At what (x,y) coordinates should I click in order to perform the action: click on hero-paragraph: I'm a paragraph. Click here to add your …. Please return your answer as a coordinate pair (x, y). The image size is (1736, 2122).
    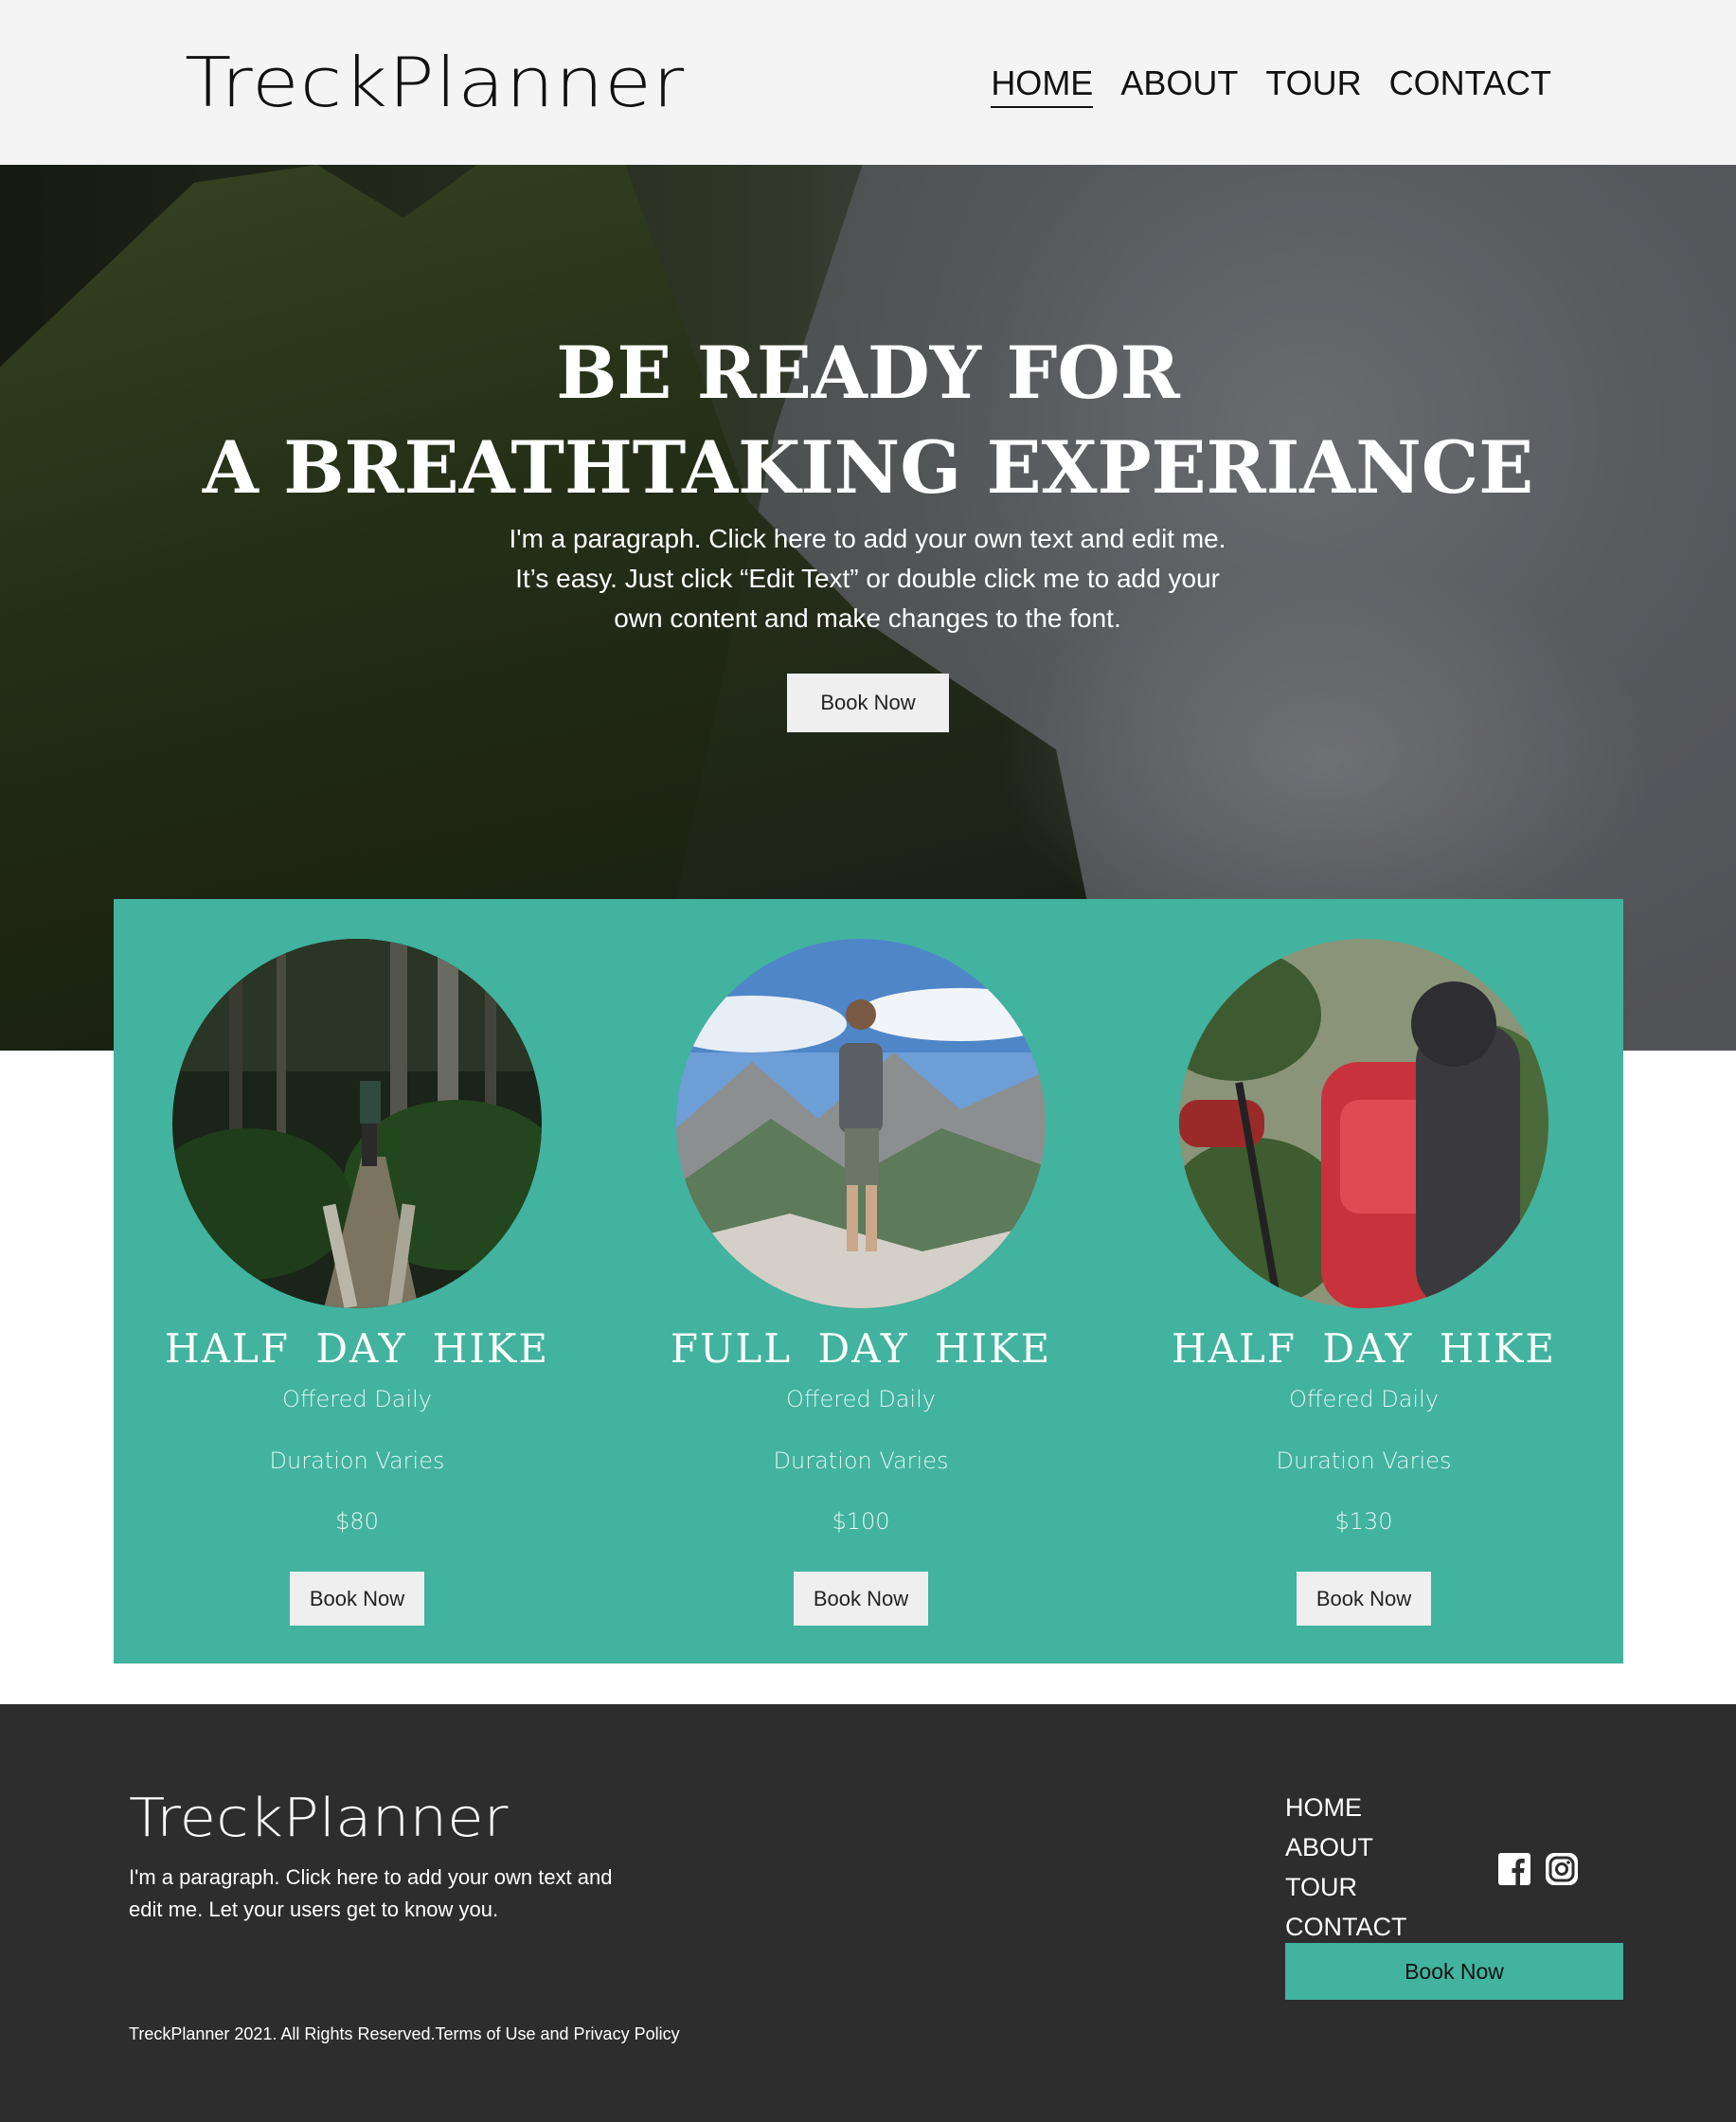
    Looking at the image, I should click on (867, 578).